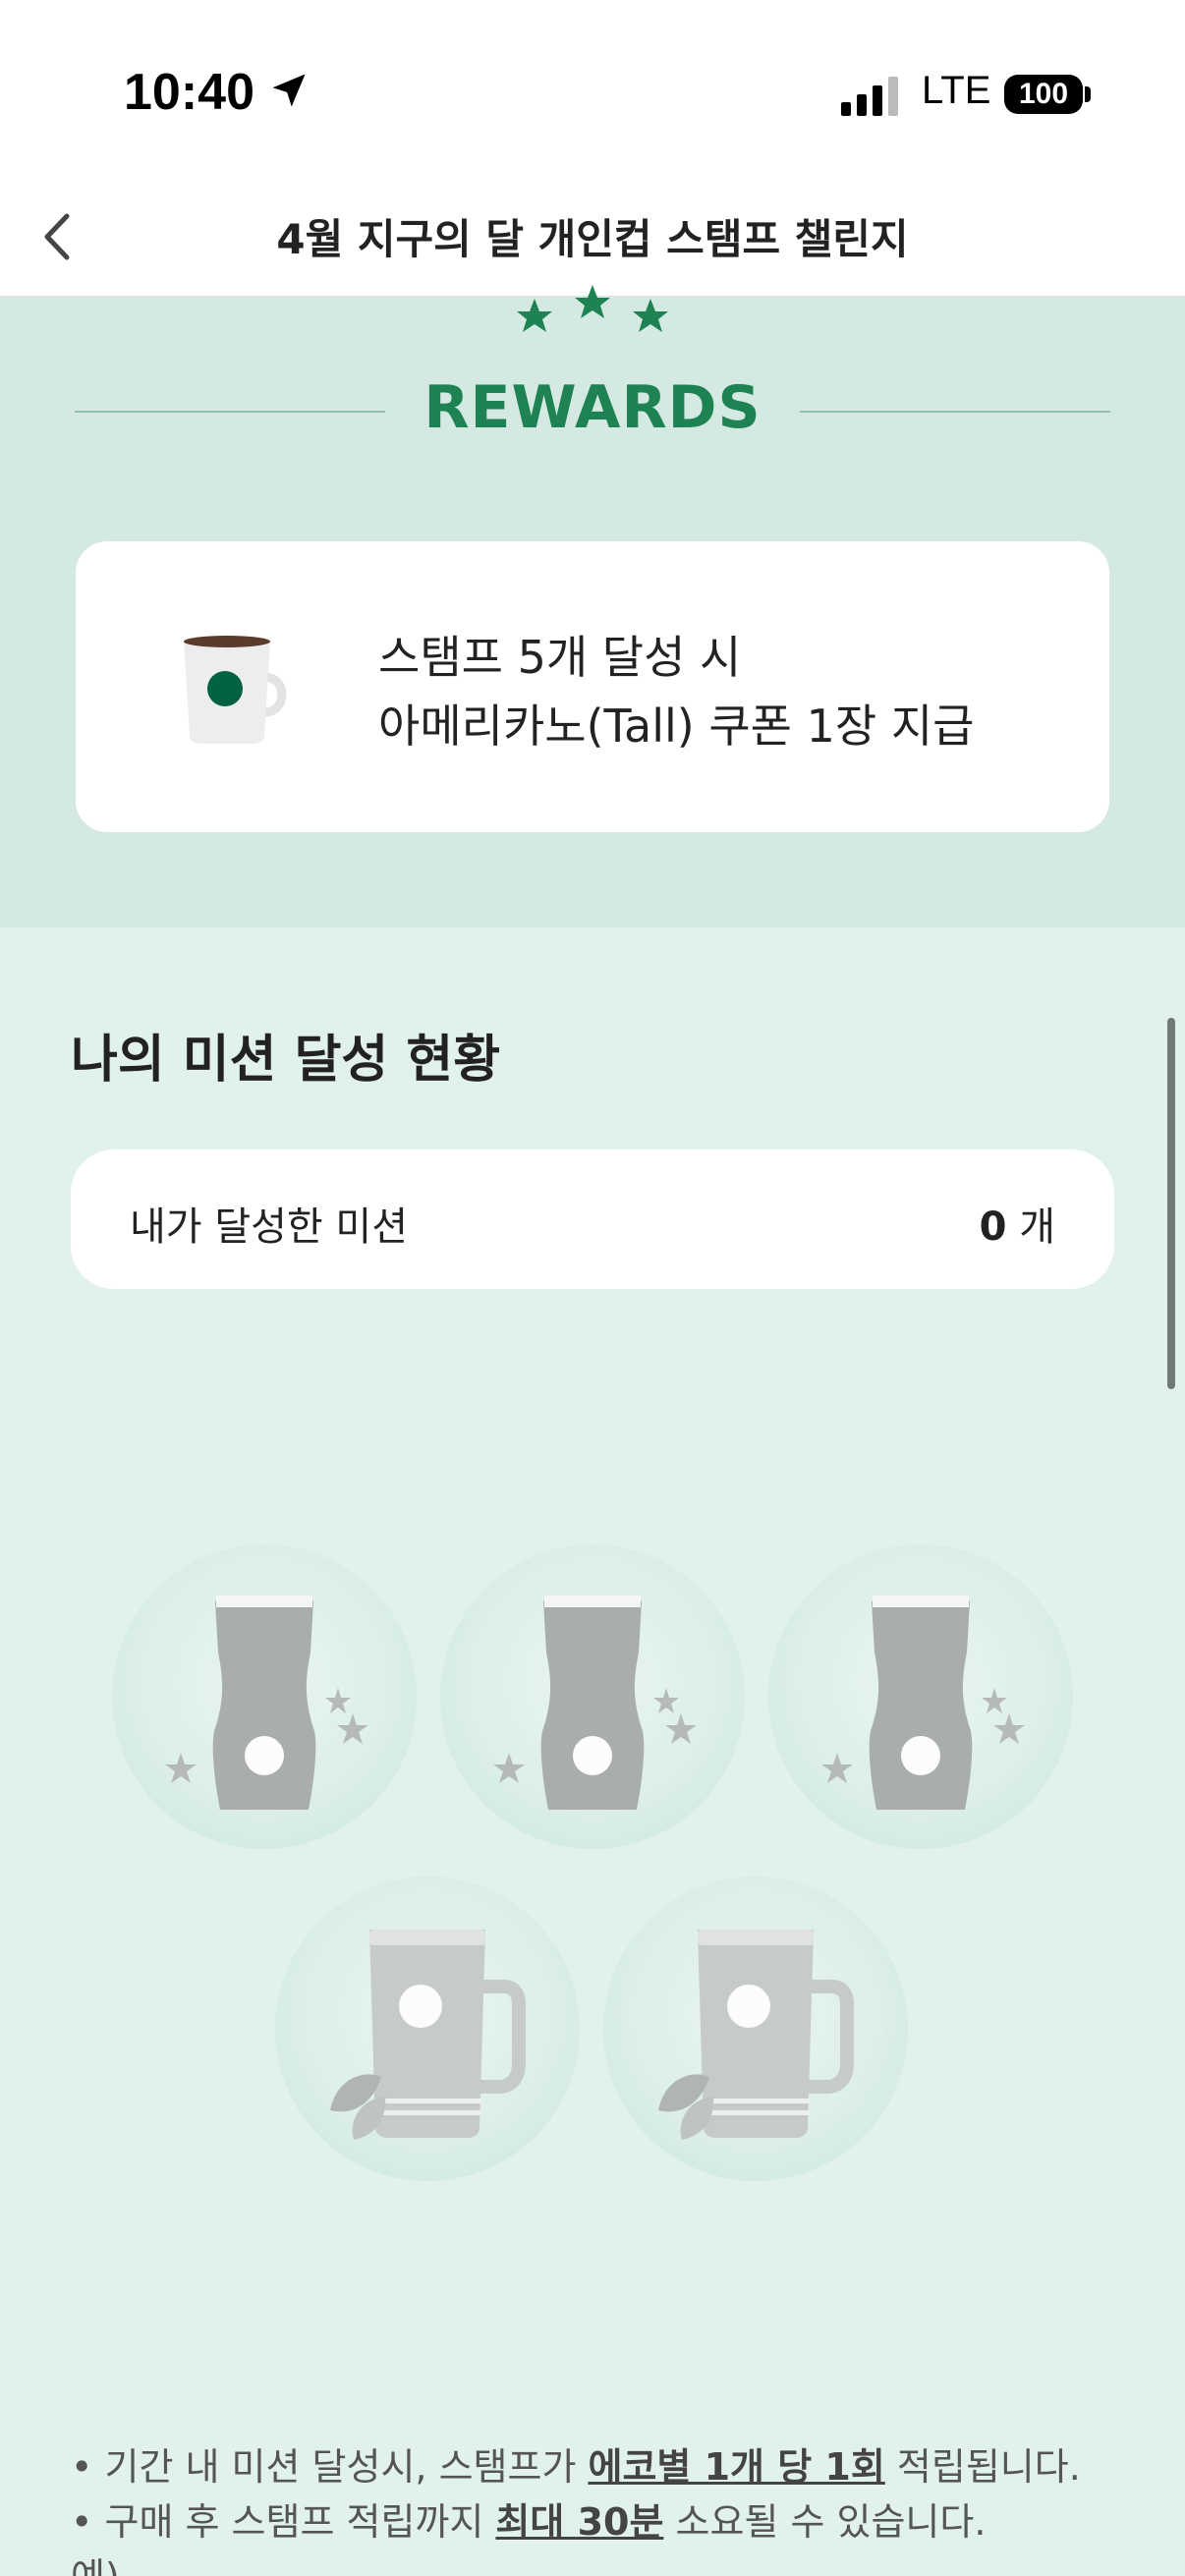 Image resolution: width=1185 pixels, height=2576 pixels. Describe the element at coordinates (592, 686) in the screenshot. I see `reward-card: 스탬프 5개 달성 시 아메리카노(Tall) 쿠폰 1장 지급` at that location.